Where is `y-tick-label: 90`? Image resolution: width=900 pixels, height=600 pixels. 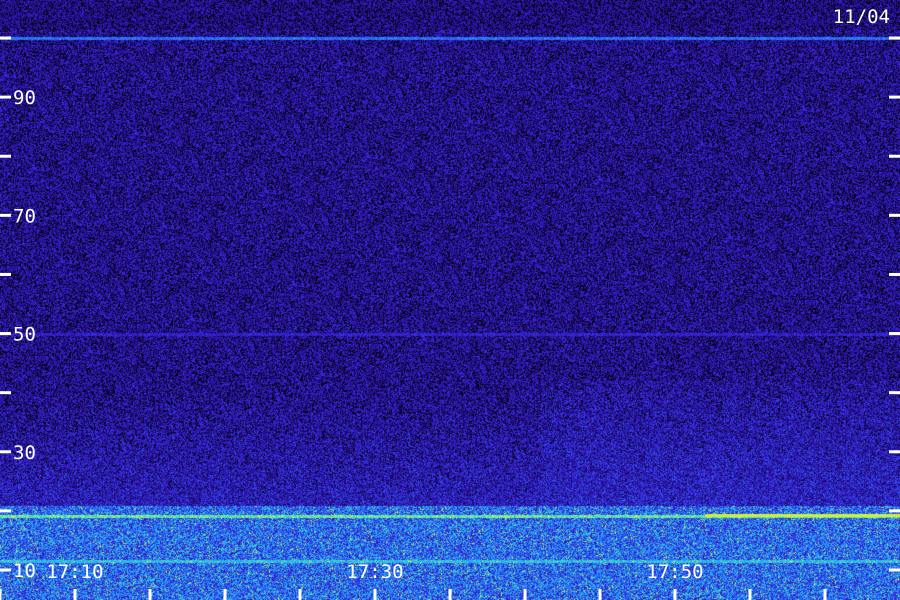
y-tick-label: 90 is located at coordinates (24, 98).